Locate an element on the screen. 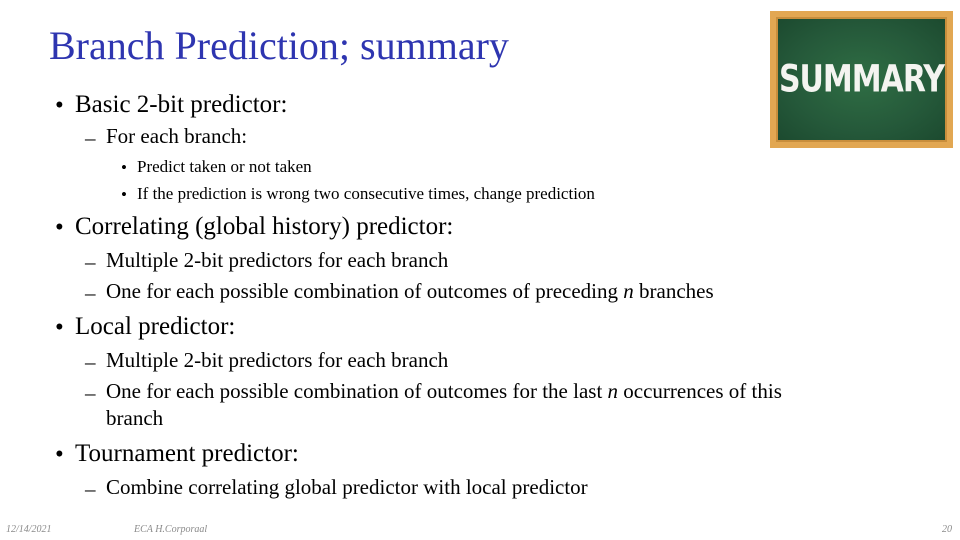 This screenshot has width=960, height=540. slide-number: 20 is located at coordinates (947, 529).